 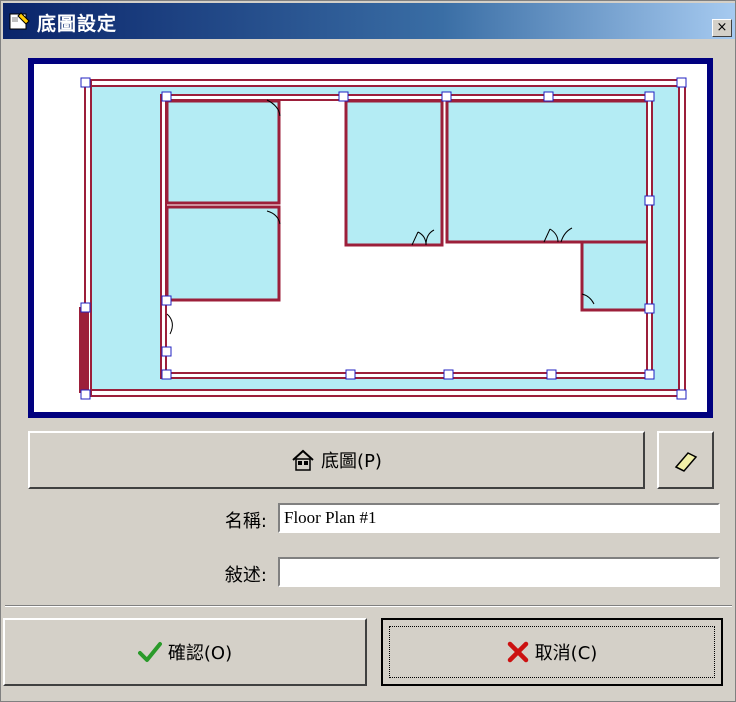 What do you see at coordinates (200, 653) in the screenshot?
I see `ok-button-label: 確認(O)` at bounding box center [200, 653].